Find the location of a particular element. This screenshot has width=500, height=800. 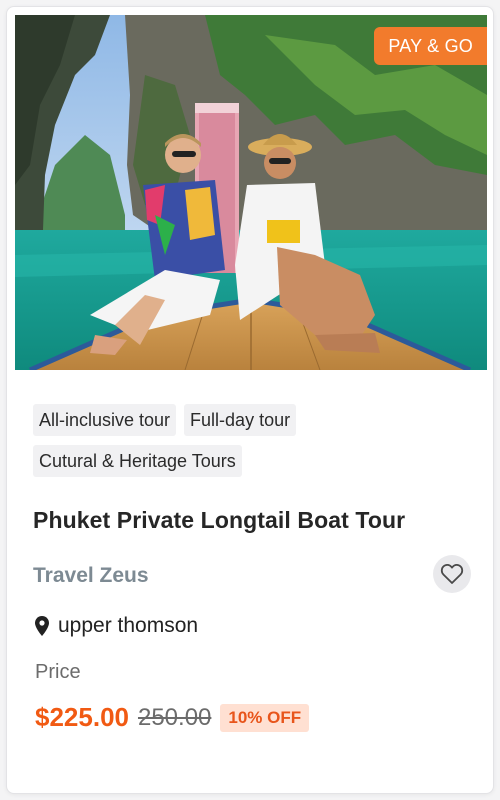

heart-icon is located at coordinates (452, 574).